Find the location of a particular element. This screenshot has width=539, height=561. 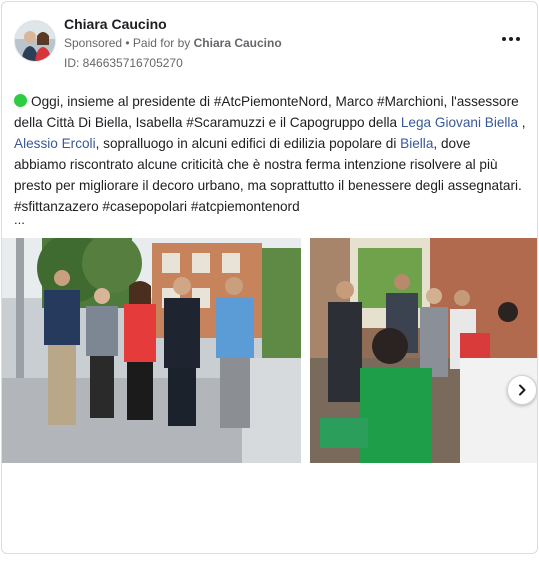

paid-for-prefix: • Paid for by is located at coordinates (158, 43).